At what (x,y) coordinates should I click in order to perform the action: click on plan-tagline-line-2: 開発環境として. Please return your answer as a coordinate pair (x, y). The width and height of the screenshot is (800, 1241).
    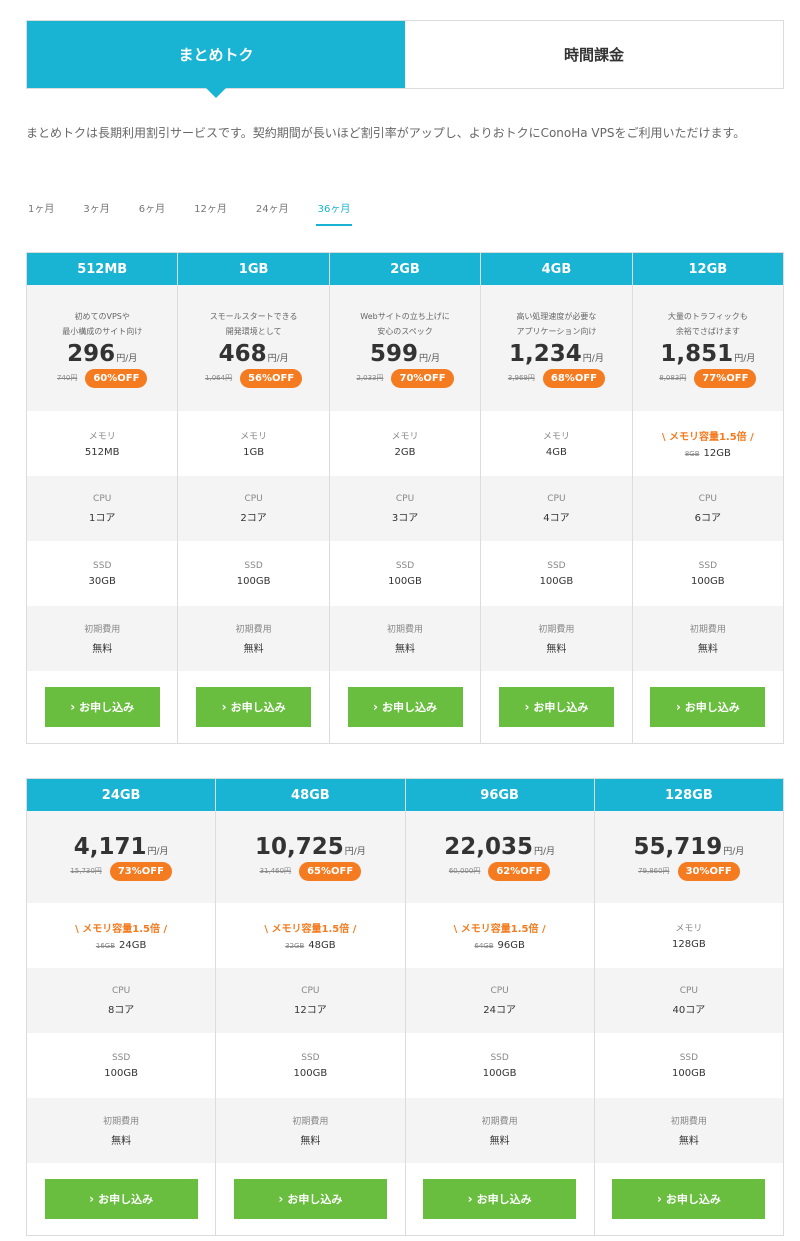
    Looking at the image, I should click on (253, 331).